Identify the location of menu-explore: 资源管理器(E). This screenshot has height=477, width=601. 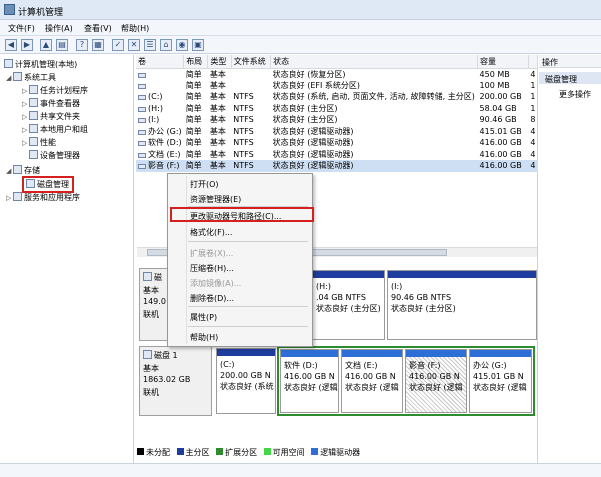
(215, 199).